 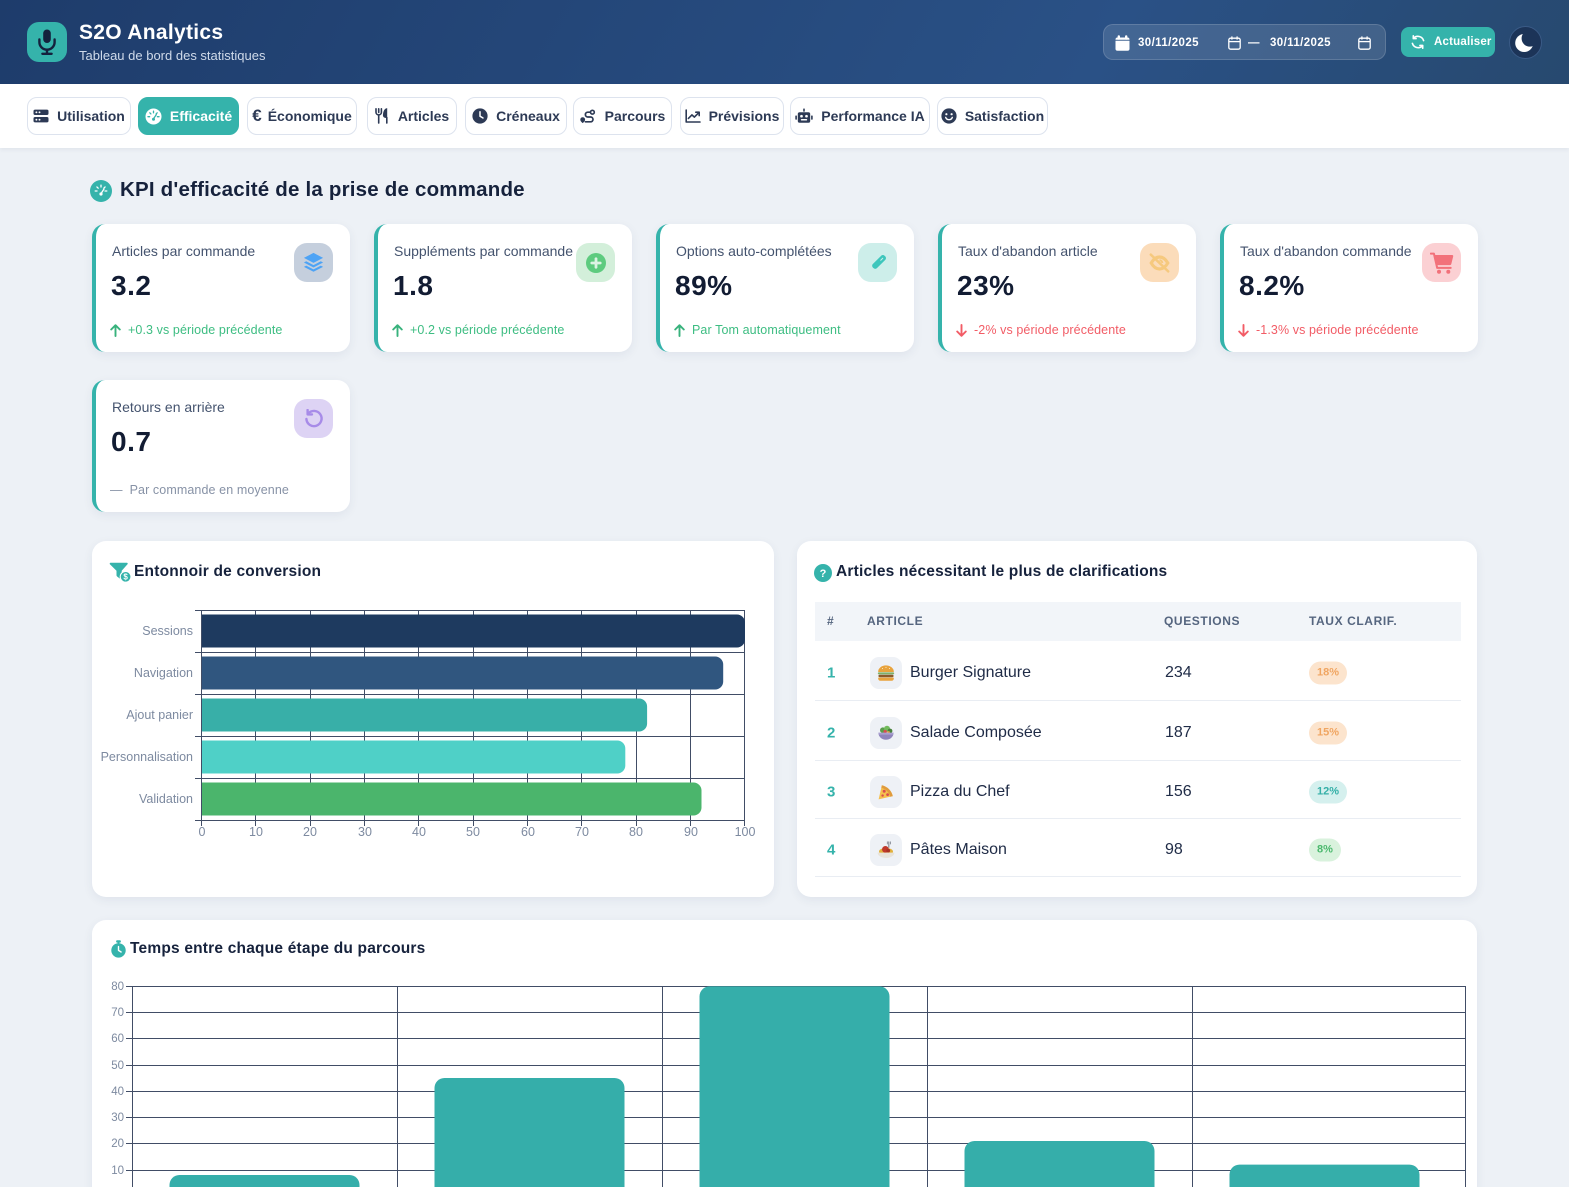 I want to click on svg-text: Ajout panier, so click(x=159, y=715).